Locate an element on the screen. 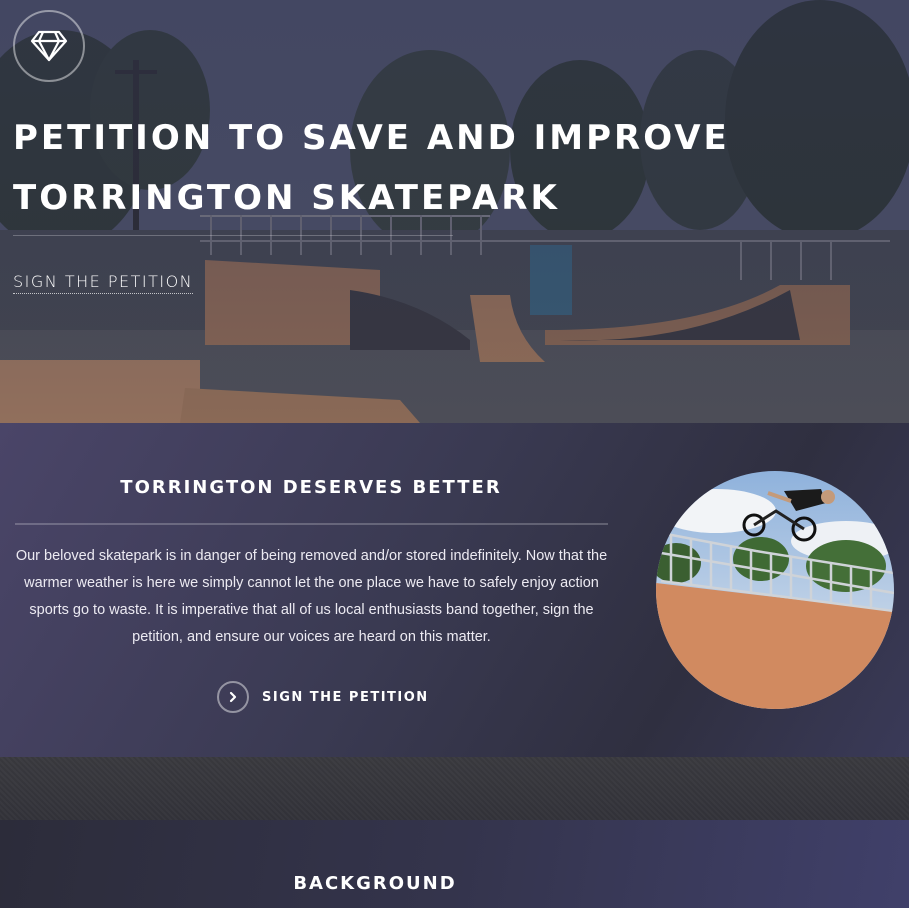 This screenshot has width=909, height=908. intro-heading: TORRINGTON DESERVES BETTER is located at coordinates (311, 487).